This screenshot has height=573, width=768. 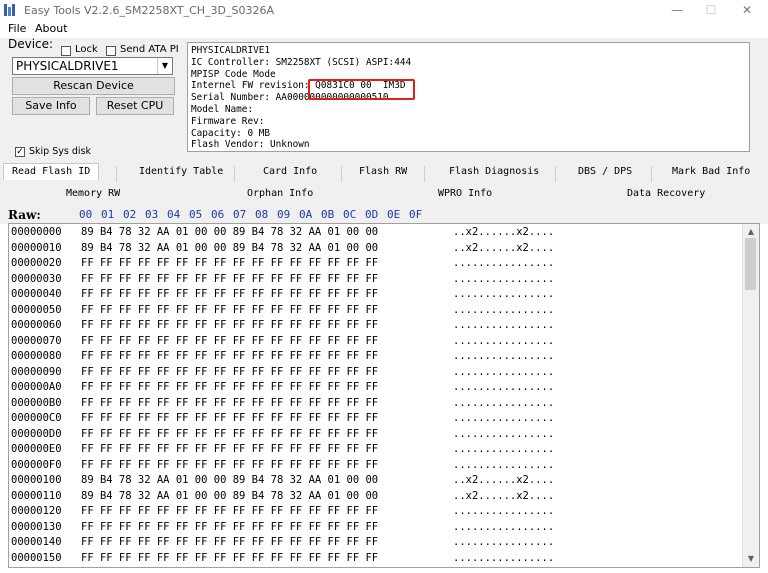 What do you see at coordinates (108, 214) in the screenshot?
I see `column-header: 01` at bounding box center [108, 214].